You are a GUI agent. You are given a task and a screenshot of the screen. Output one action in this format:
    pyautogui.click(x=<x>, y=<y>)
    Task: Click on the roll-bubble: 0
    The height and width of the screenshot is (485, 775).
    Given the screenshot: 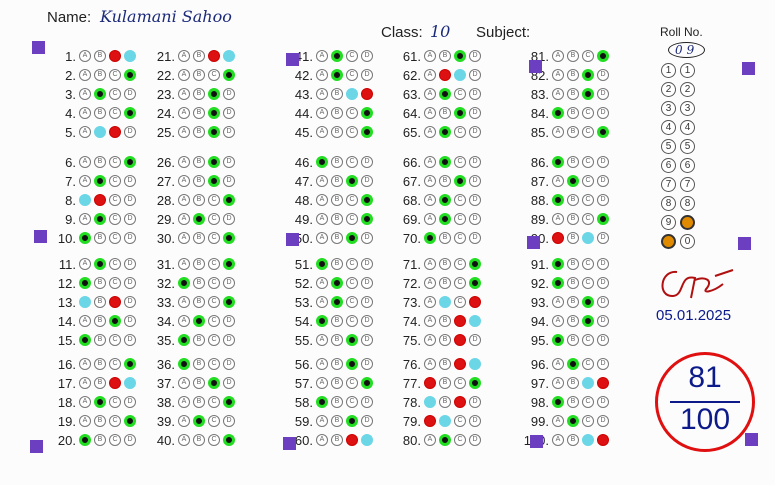 What is the action you would take?
    pyautogui.click(x=668, y=241)
    